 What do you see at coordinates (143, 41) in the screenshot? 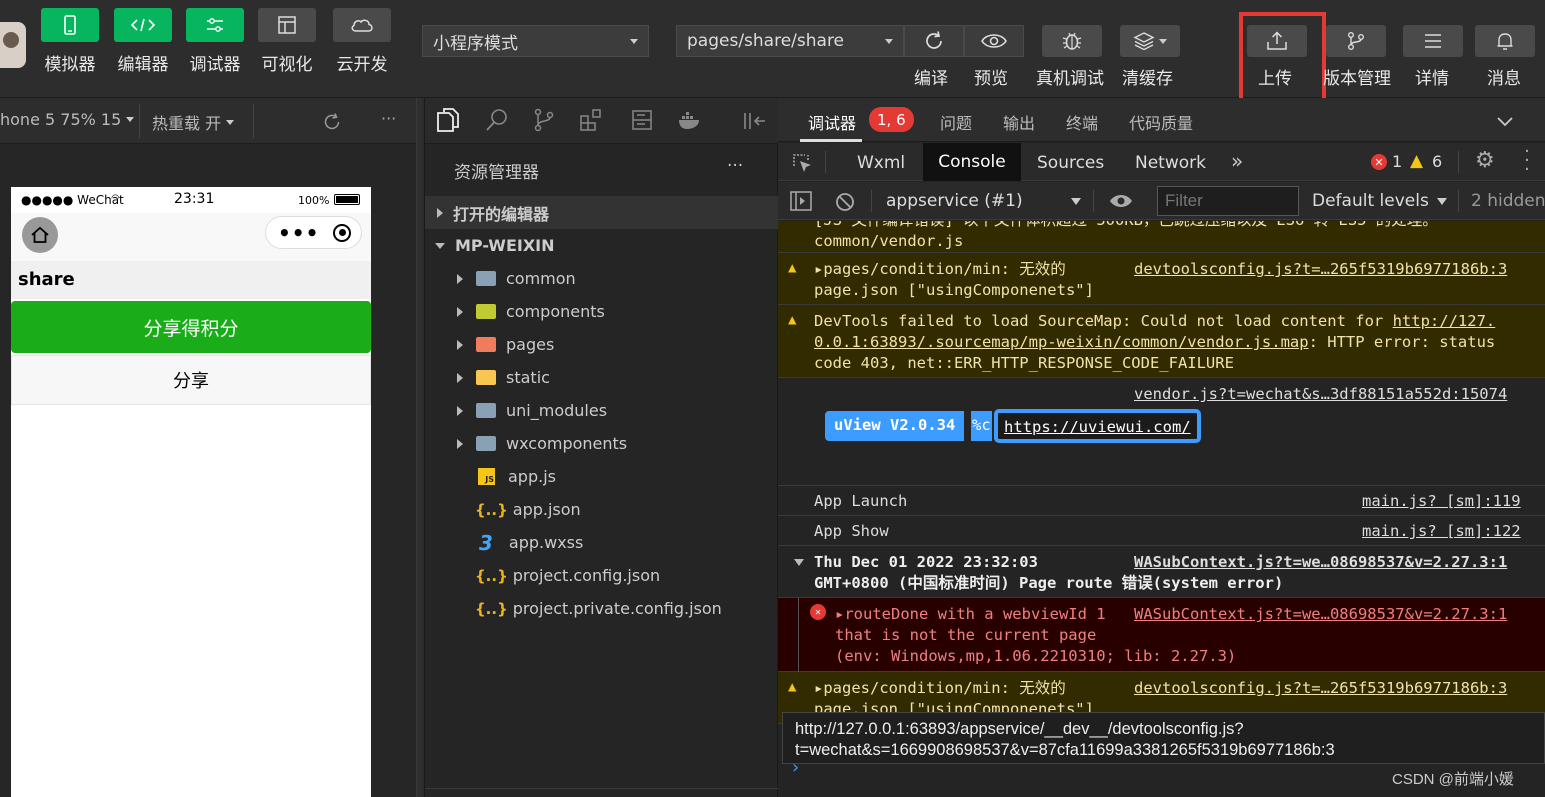
I see `editor-toggle-button: 编辑器` at bounding box center [143, 41].